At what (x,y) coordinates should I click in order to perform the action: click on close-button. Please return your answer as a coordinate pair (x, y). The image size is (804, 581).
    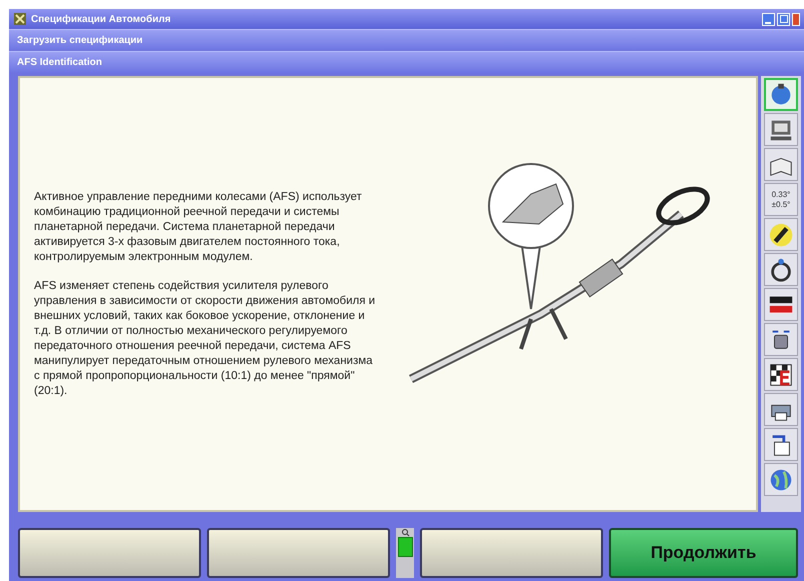
    Looking at the image, I should click on (796, 19).